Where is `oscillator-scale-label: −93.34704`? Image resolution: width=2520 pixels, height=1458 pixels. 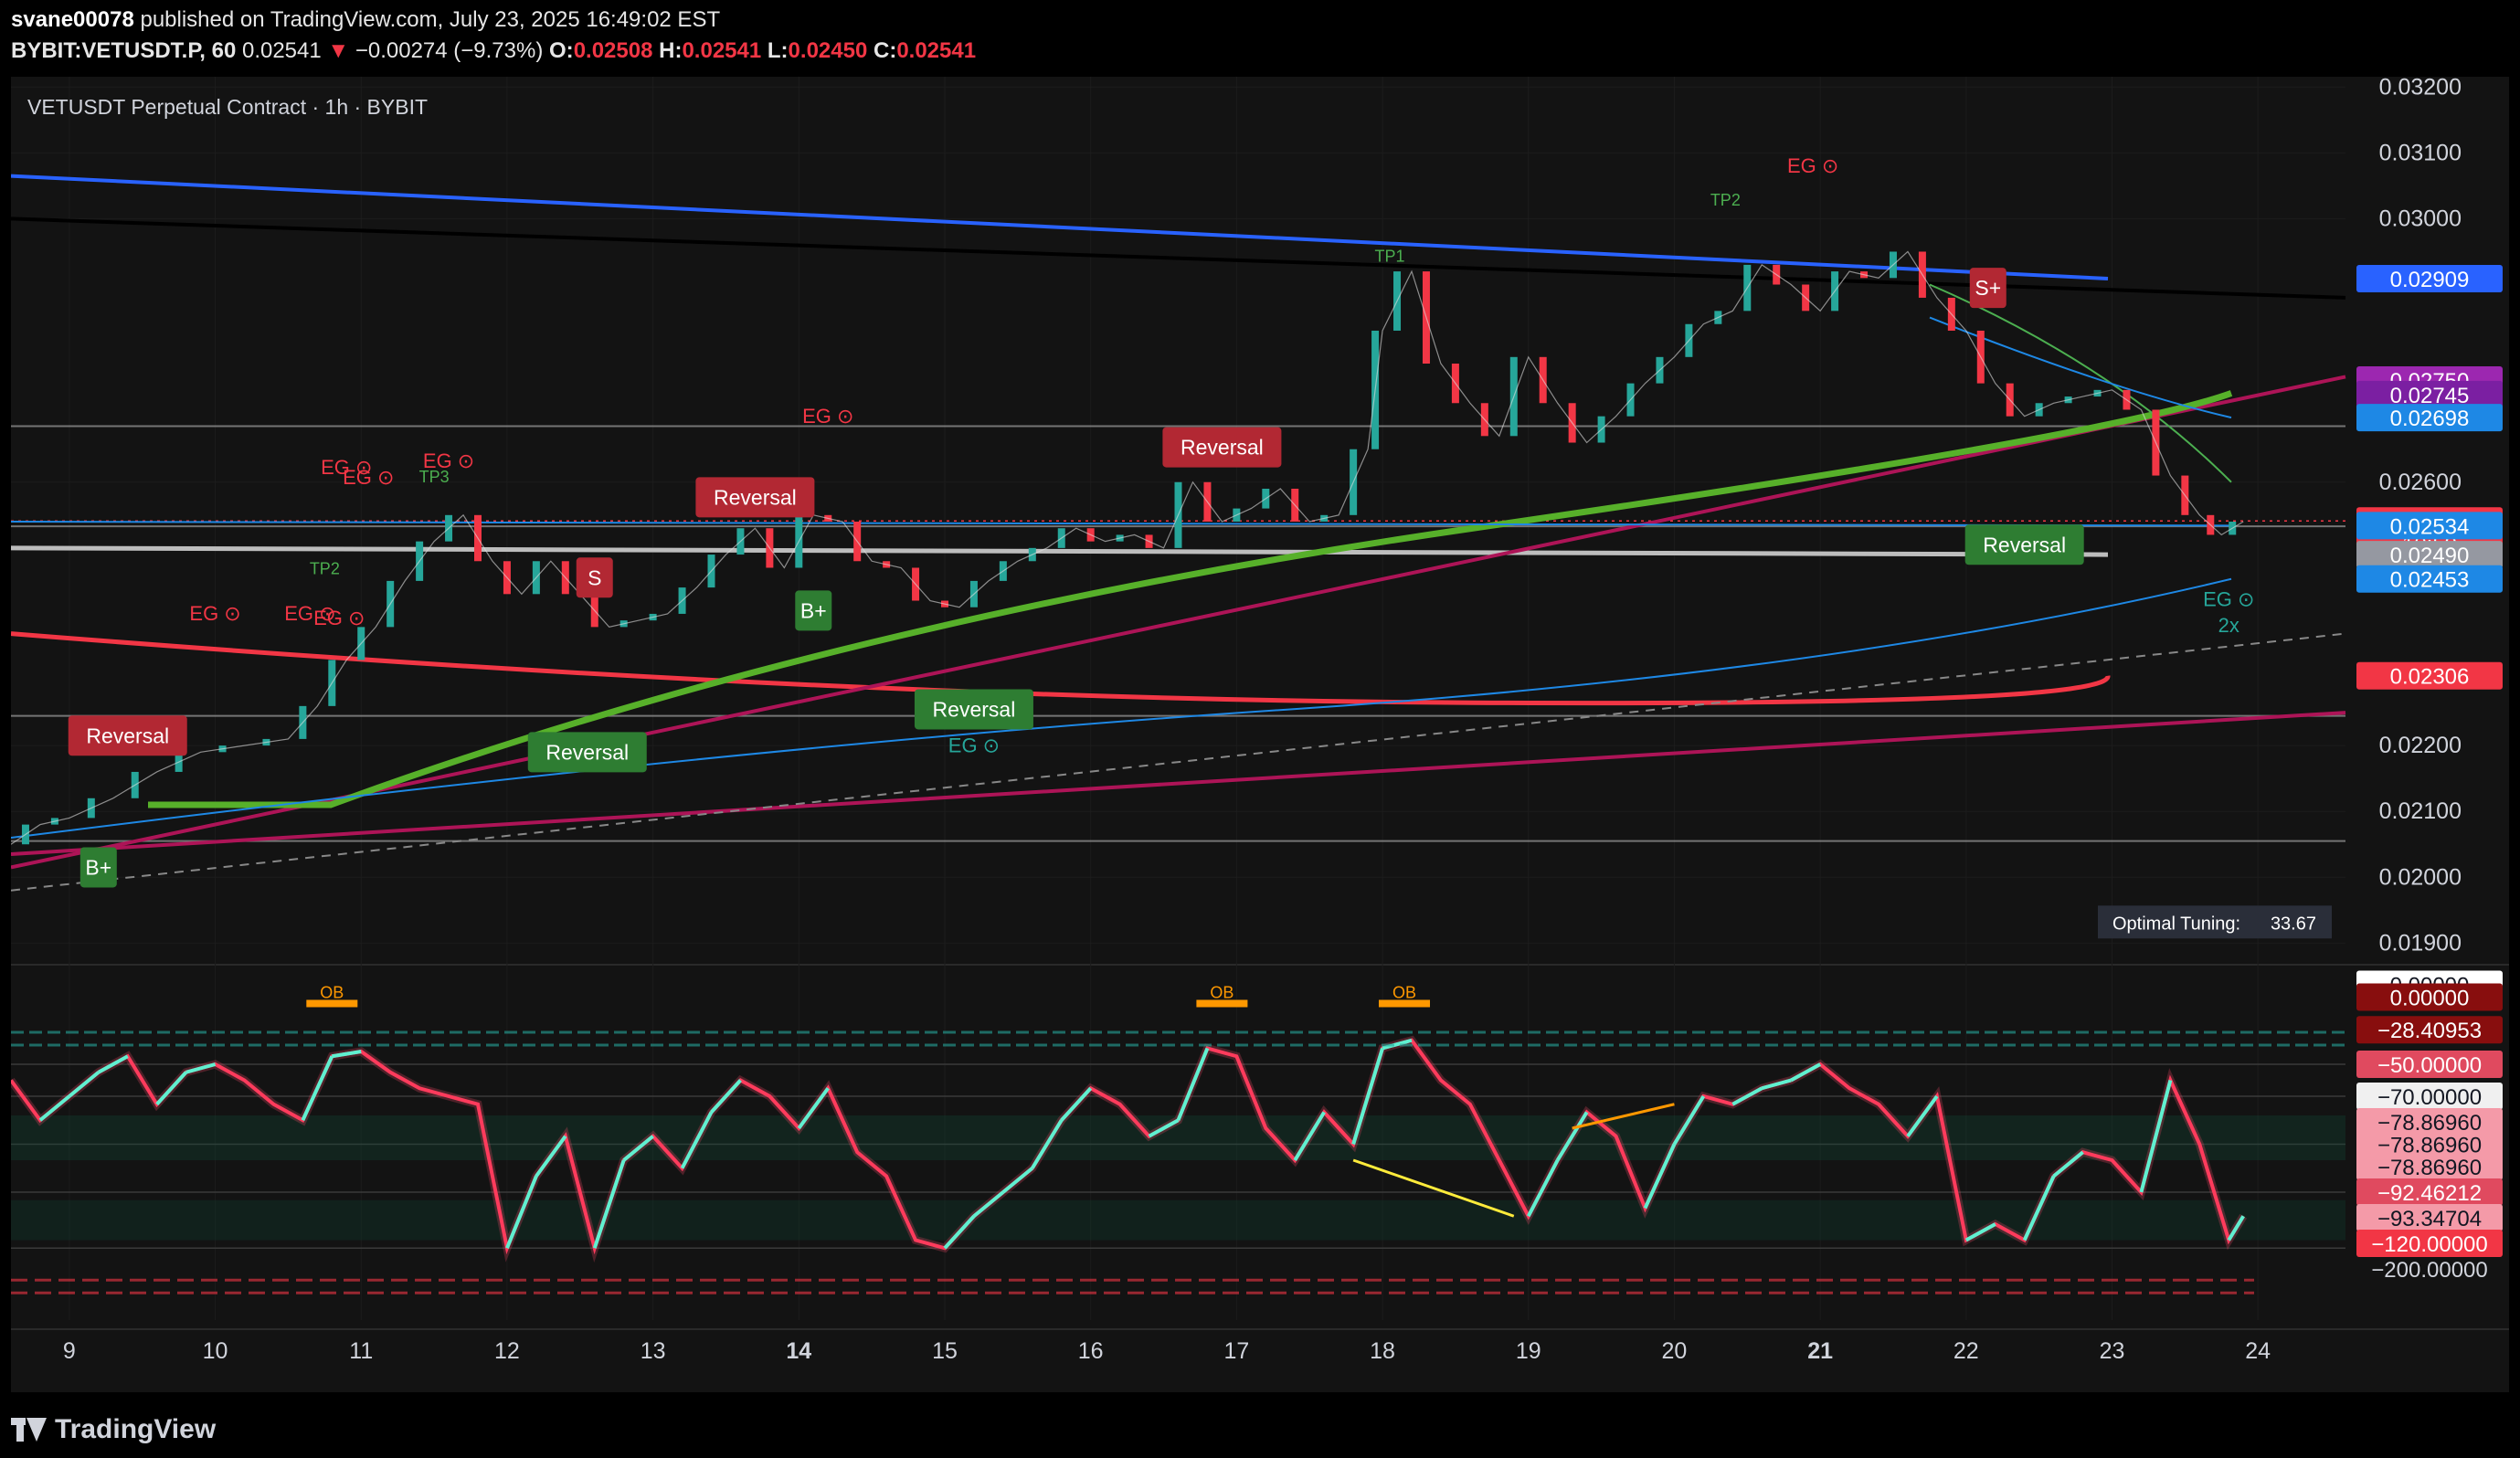 oscillator-scale-label: −93.34704 is located at coordinates (2429, 1219).